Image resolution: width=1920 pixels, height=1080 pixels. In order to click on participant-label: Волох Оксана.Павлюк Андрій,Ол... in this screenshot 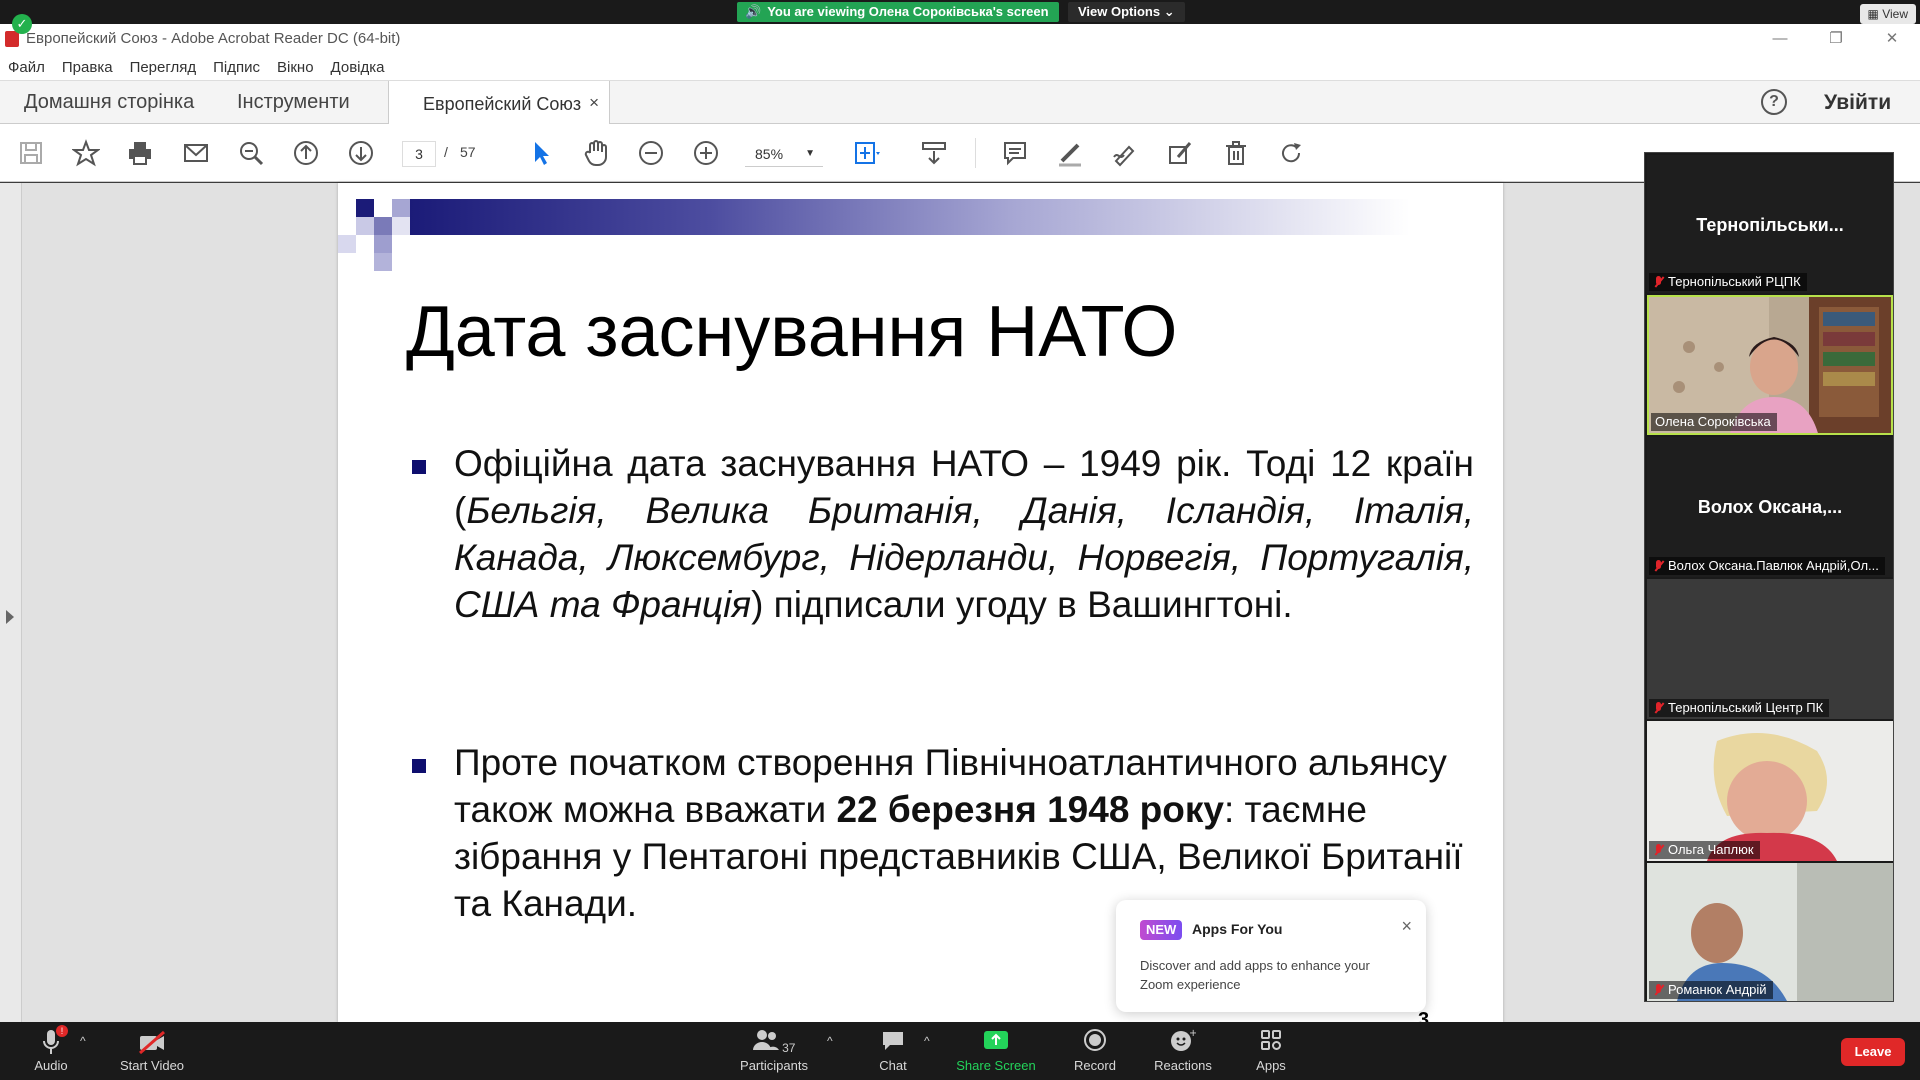, I will do `click(1767, 566)`.